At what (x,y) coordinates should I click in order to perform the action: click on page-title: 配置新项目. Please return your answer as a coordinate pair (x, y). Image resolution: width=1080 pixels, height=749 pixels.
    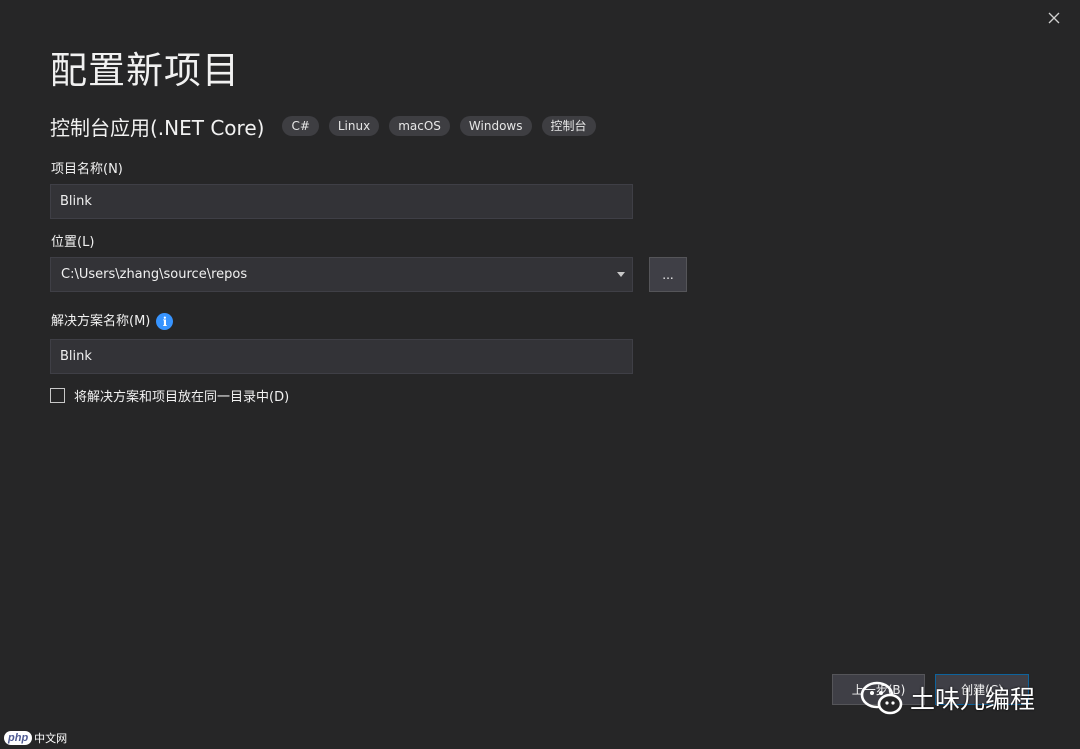
    Looking at the image, I should click on (145, 70).